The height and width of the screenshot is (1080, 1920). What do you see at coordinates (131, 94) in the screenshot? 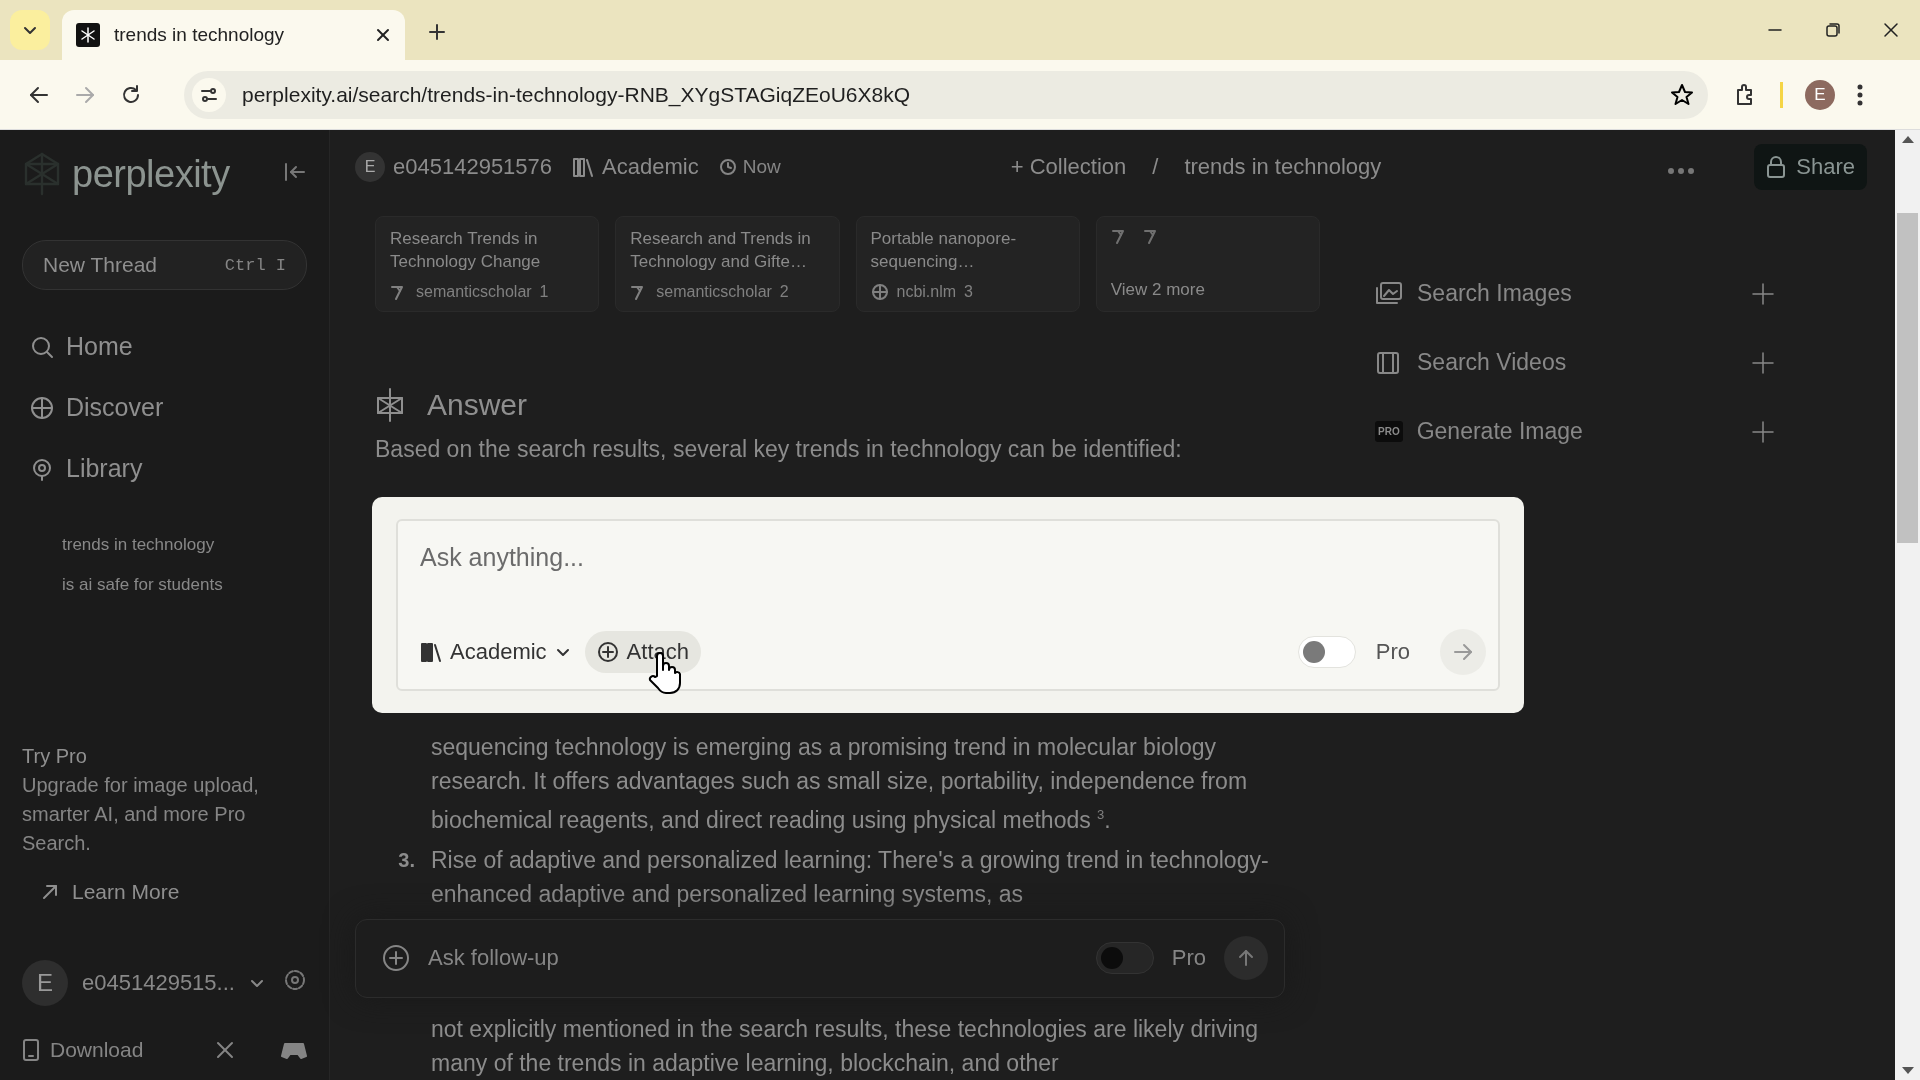
I see `reload-icon` at bounding box center [131, 94].